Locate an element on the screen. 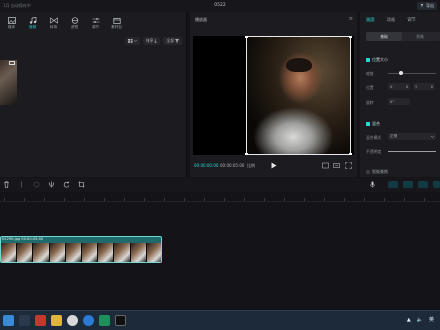 This screenshot has height=330, width=440. filter-all-button: 全部 is located at coordinates (172, 41).